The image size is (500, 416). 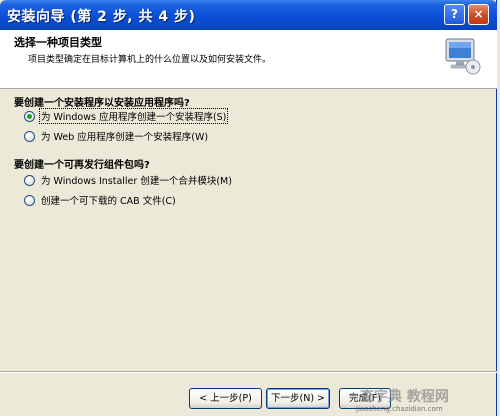 What do you see at coordinates (124, 136) in the screenshot?
I see `option-label: 为 Web 应用程序创建一个安装程序(W)` at bounding box center [124, 136].